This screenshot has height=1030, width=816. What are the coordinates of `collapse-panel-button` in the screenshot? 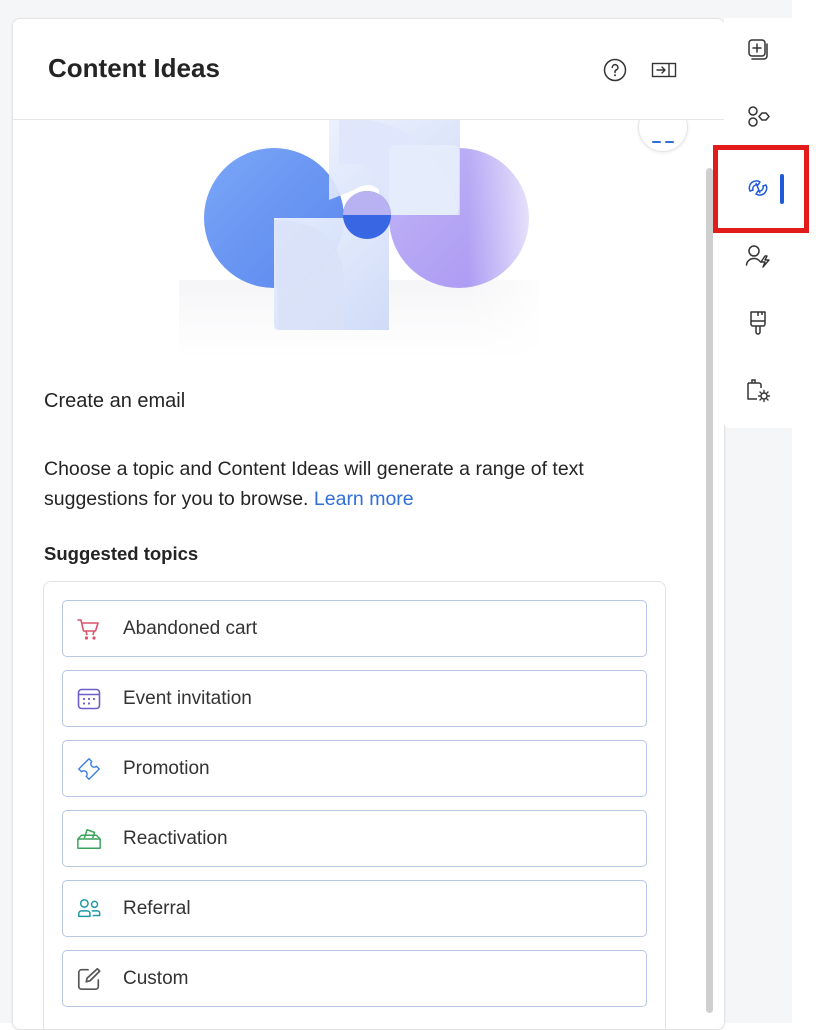 It's located at (664, 70).